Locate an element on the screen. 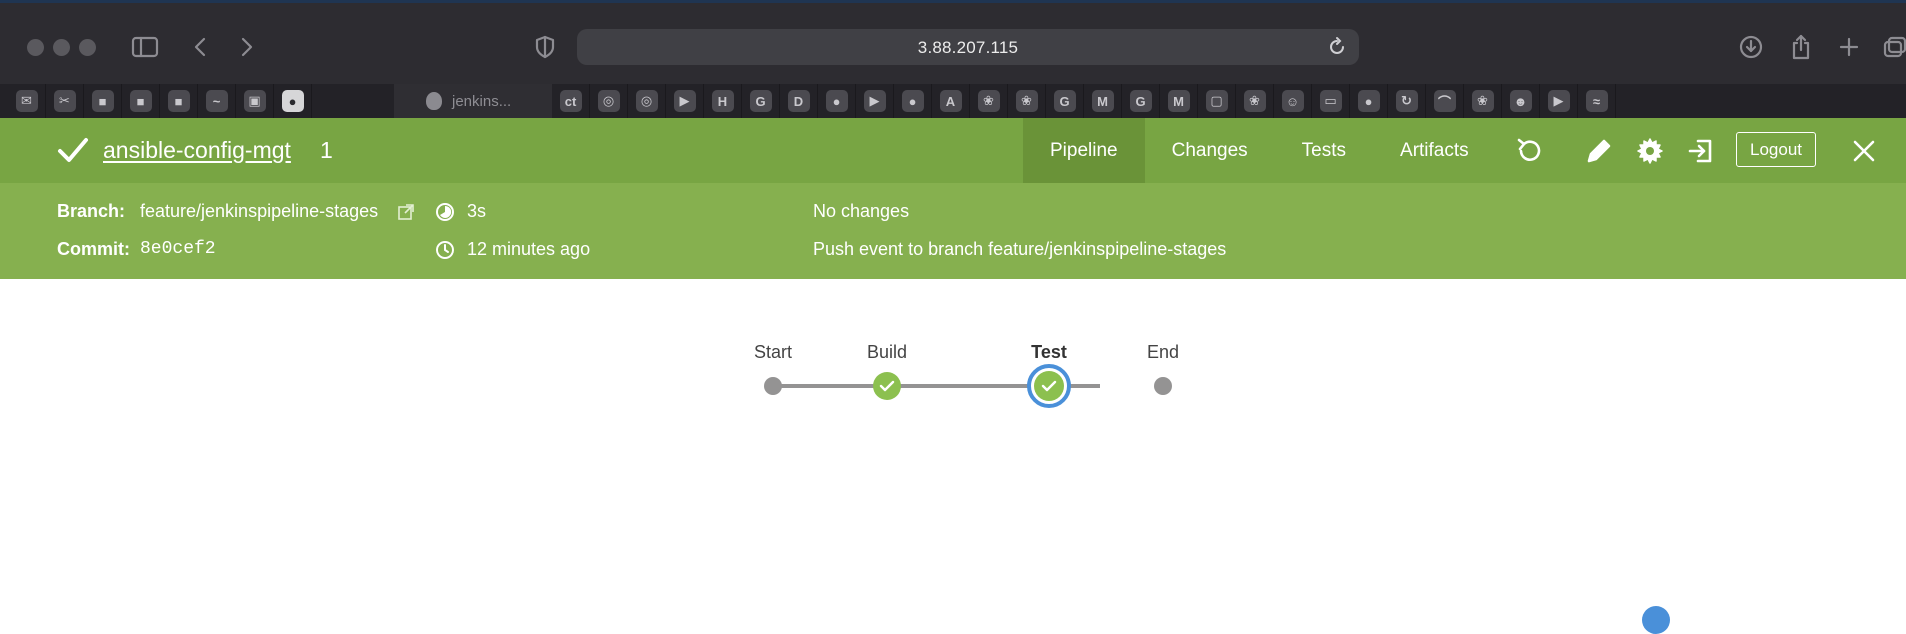  app-icon: ▢ is located at coordinates (1217, 101).